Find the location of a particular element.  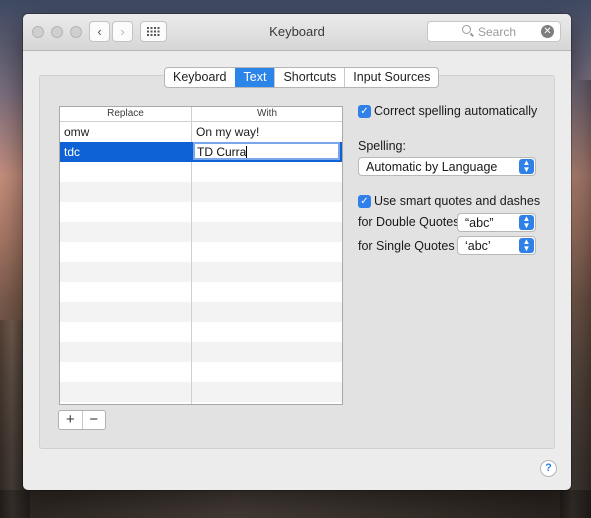

text-cursor is located at coordinates (247, 152).